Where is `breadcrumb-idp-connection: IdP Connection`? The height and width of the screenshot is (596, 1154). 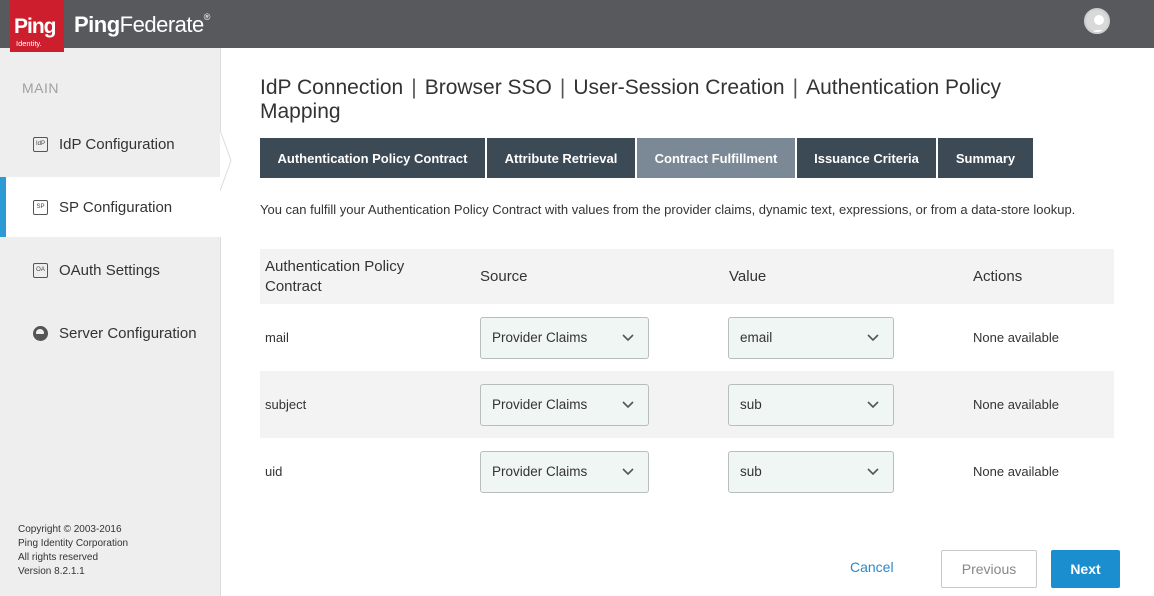
breadcrumb-idp-connection: IdP Connection is located at coordinates (332, 87).